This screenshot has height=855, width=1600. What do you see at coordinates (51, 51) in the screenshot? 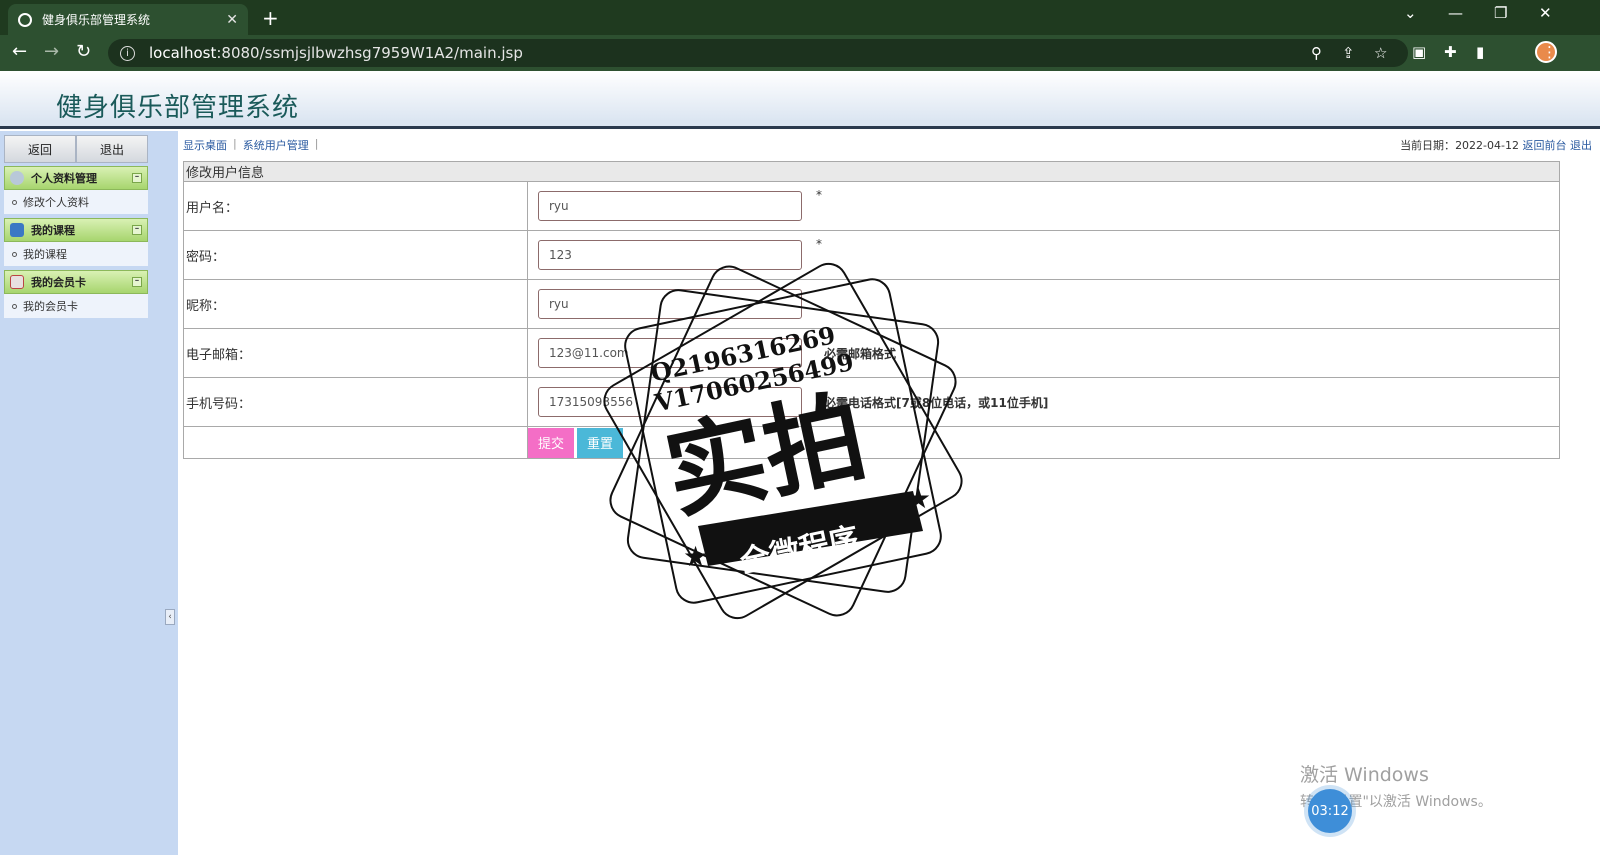
I see `forward-arrow-icon: →` at bounding box center [51, 51].